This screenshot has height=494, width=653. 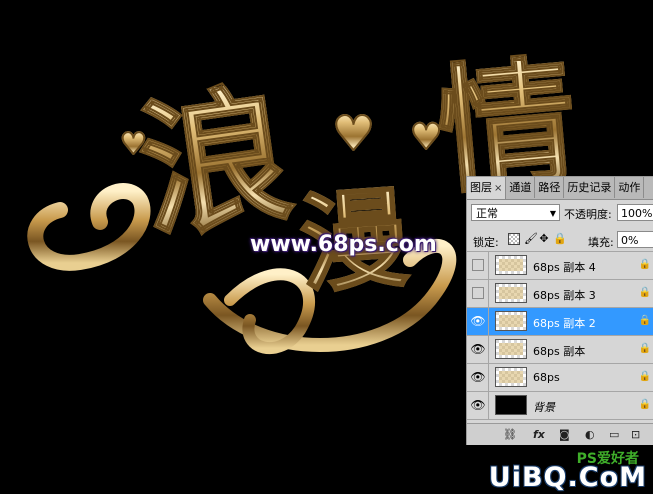 What do you see at coordinates (544, 407) in the screenshot?
I see `layer-name: 背景` at bounding box center [544, 407].